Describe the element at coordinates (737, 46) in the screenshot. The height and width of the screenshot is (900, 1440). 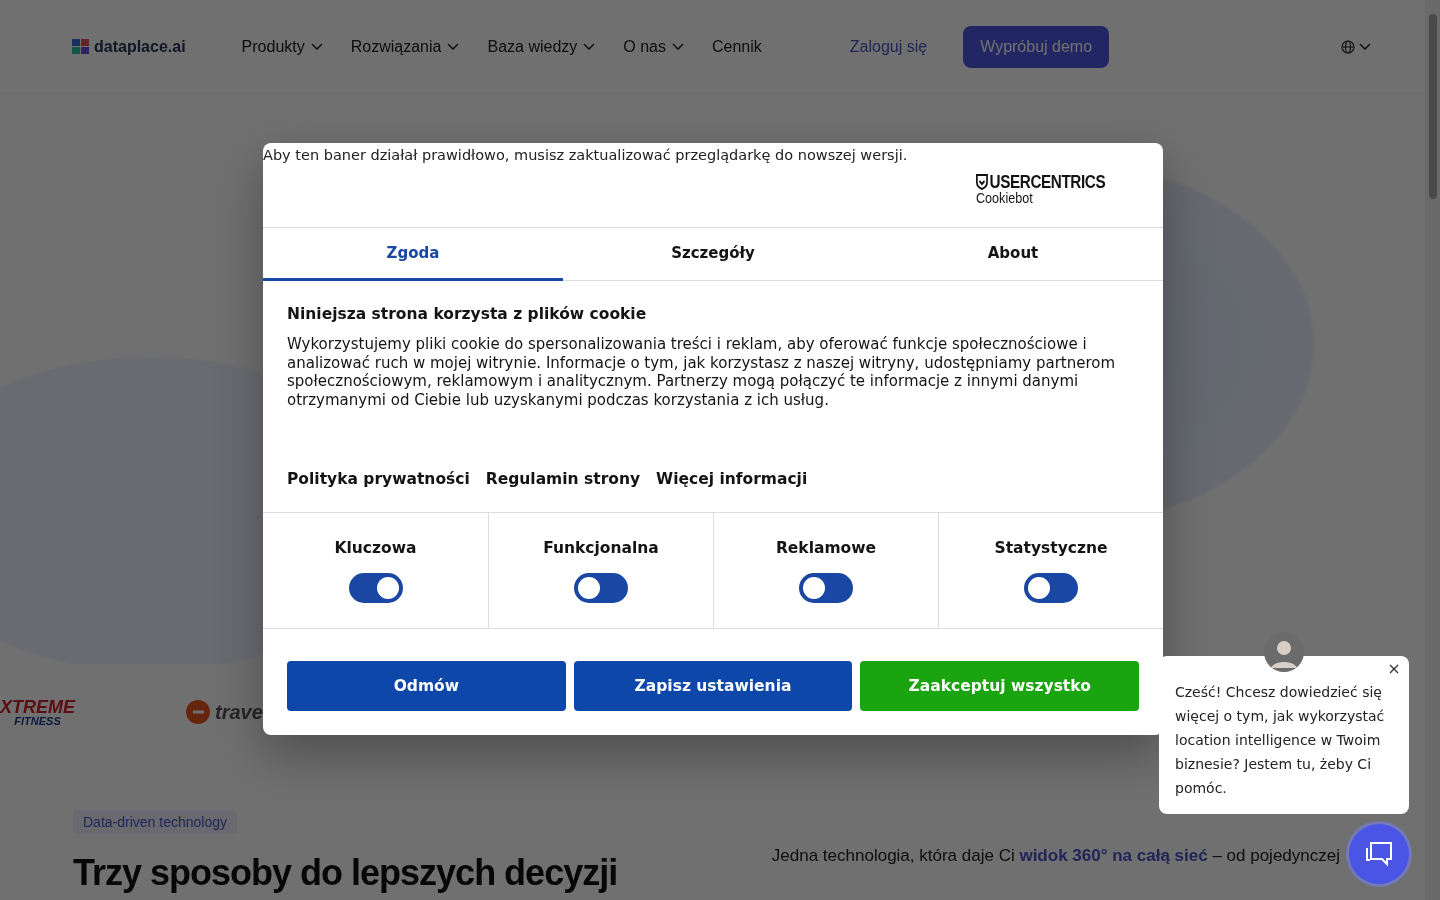
I see `nav-link: Cennik` at that location.